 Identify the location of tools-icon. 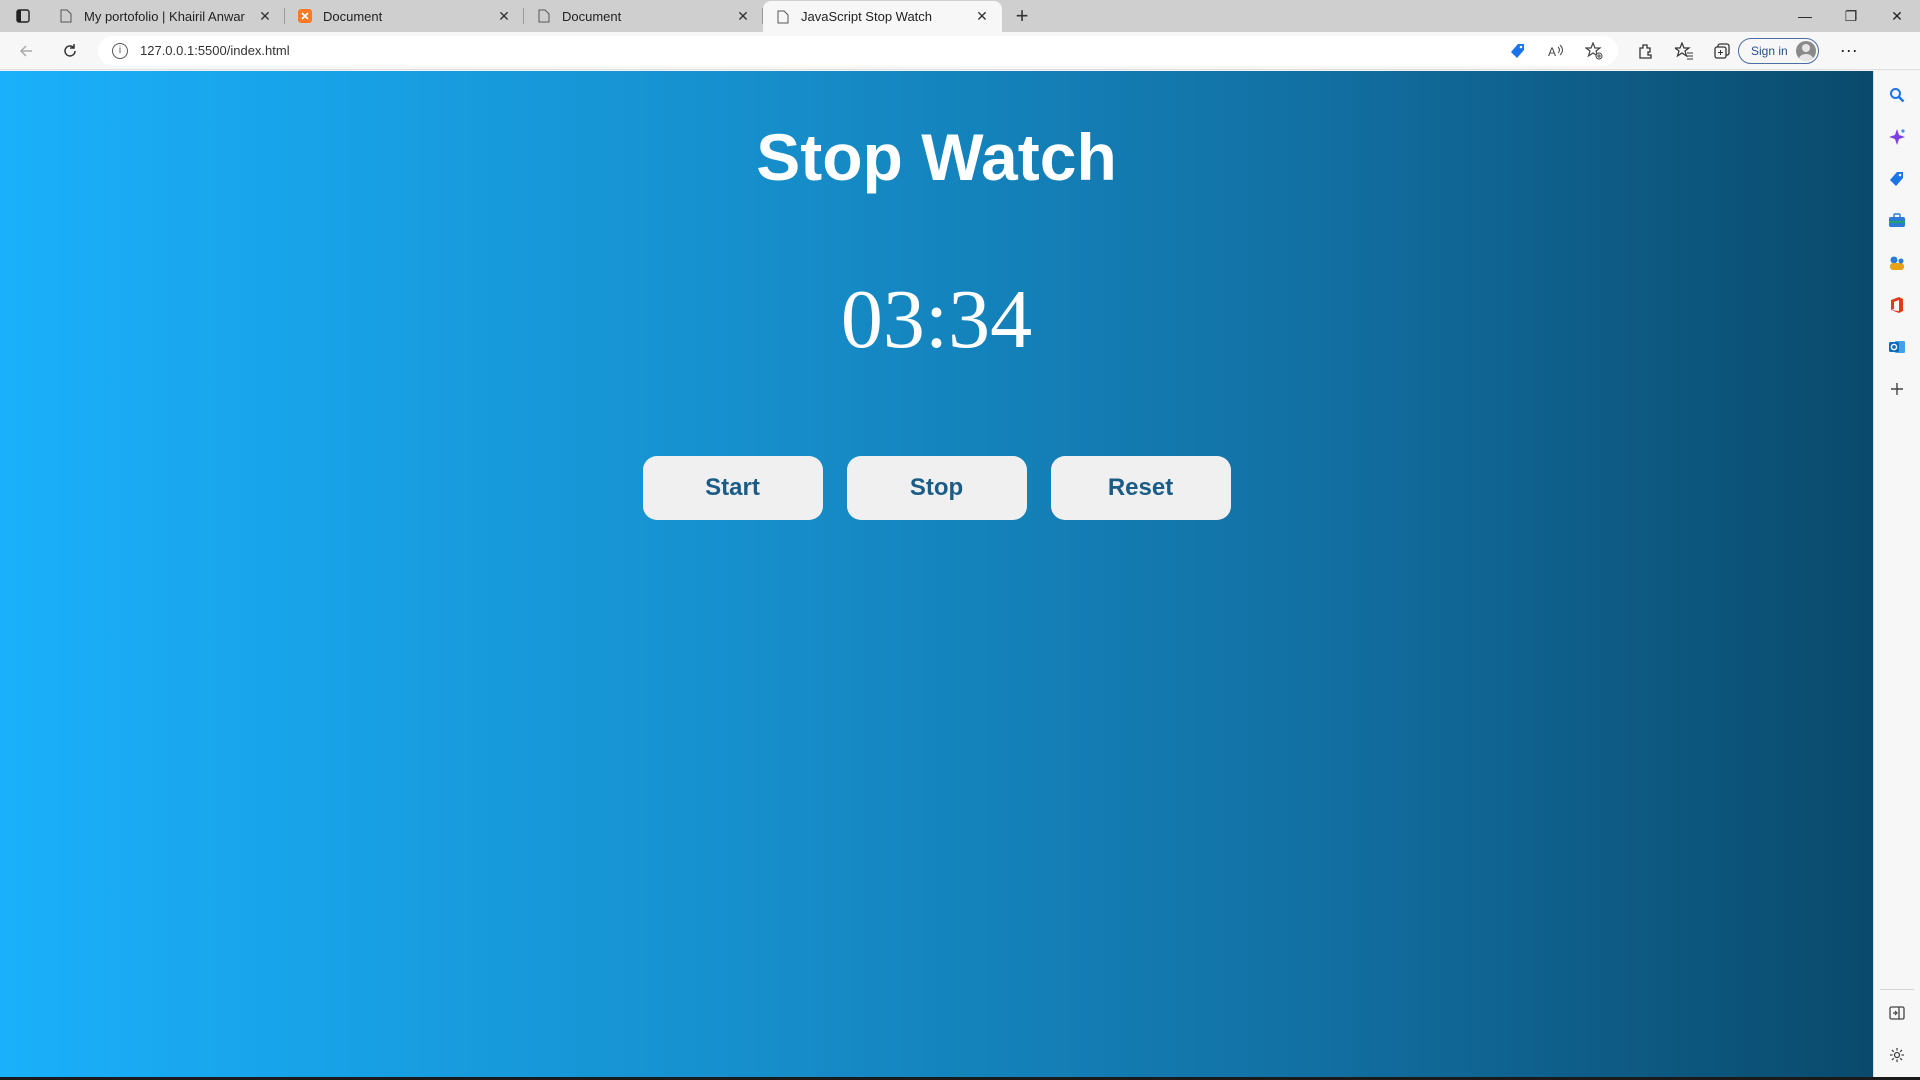
(1897, 221).